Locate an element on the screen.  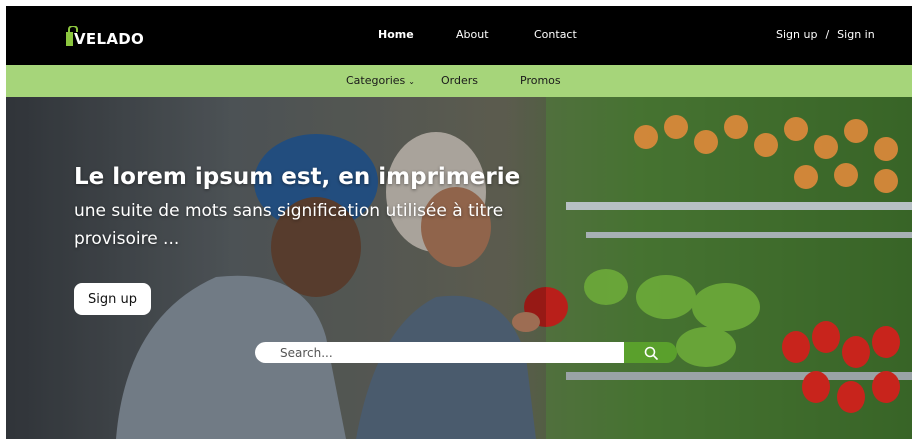
search-icon is located at coordinates (651, 353).